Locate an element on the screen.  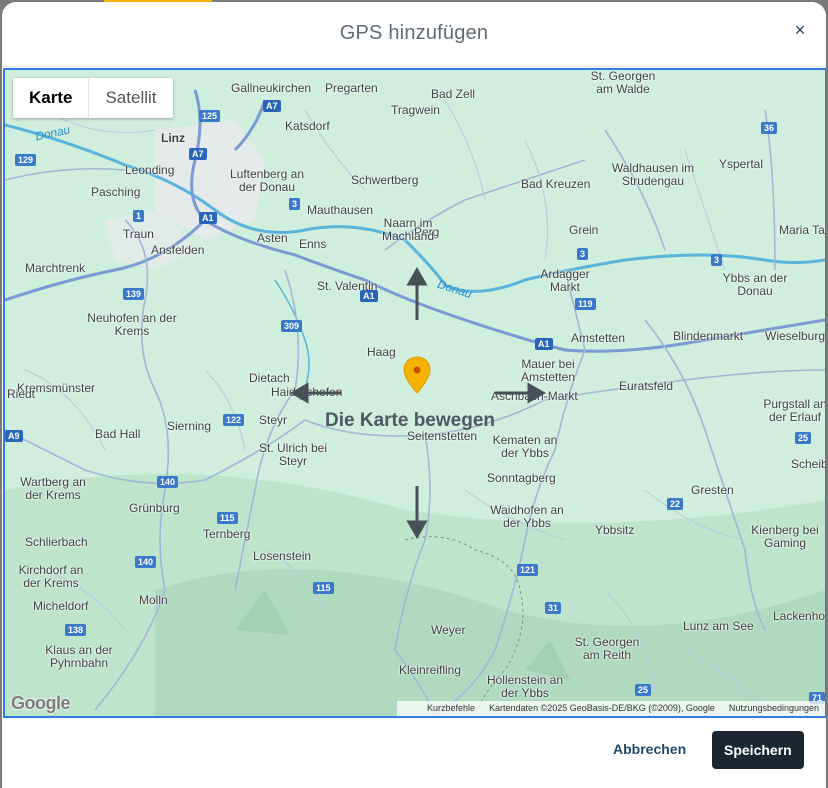
close-icon: × is located at coordinates (800, 30).